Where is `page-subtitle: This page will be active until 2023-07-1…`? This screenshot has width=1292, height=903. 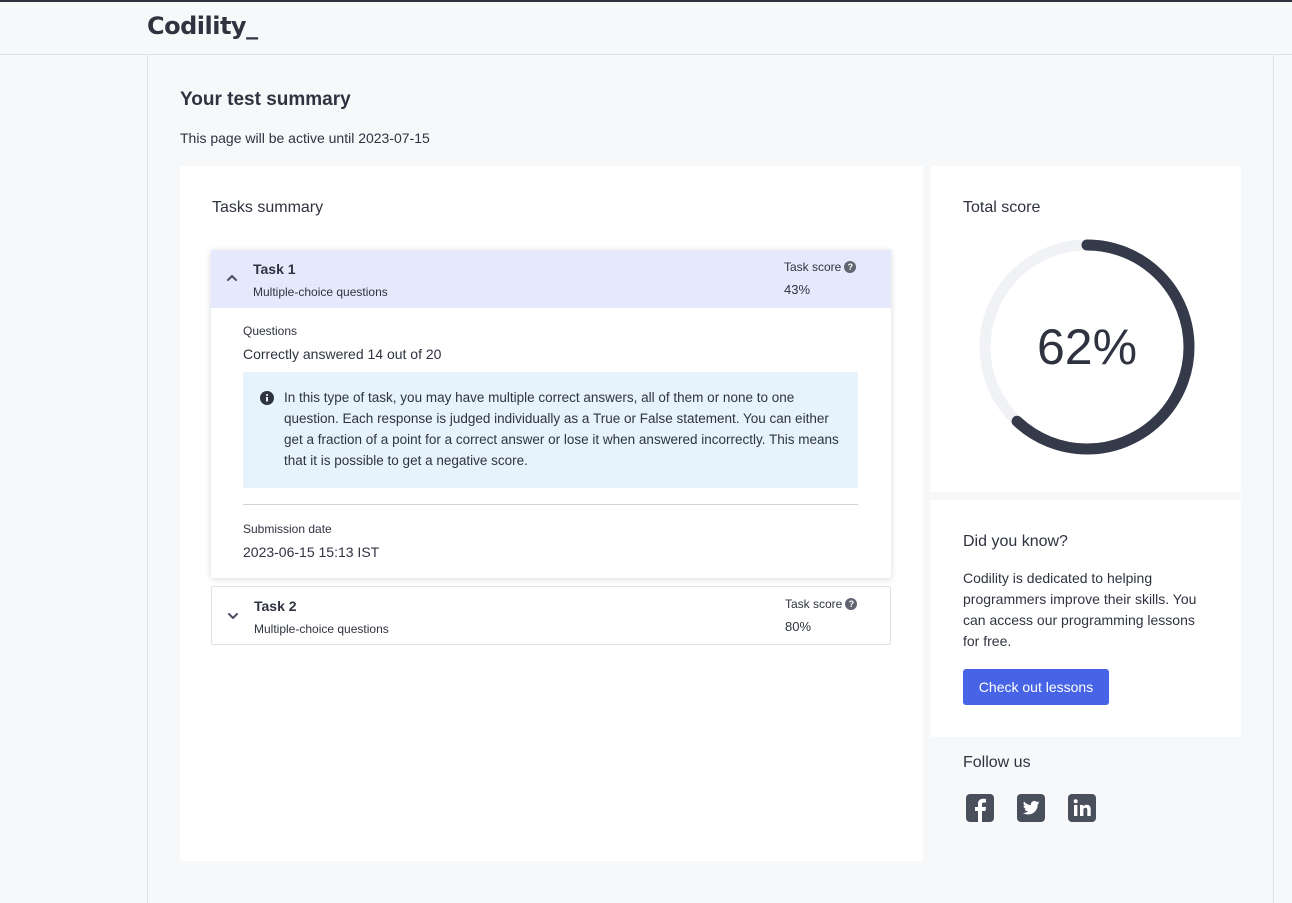 page-subtitle: This page will be active until 2023-07-1… is located at coordinates (305, 138).